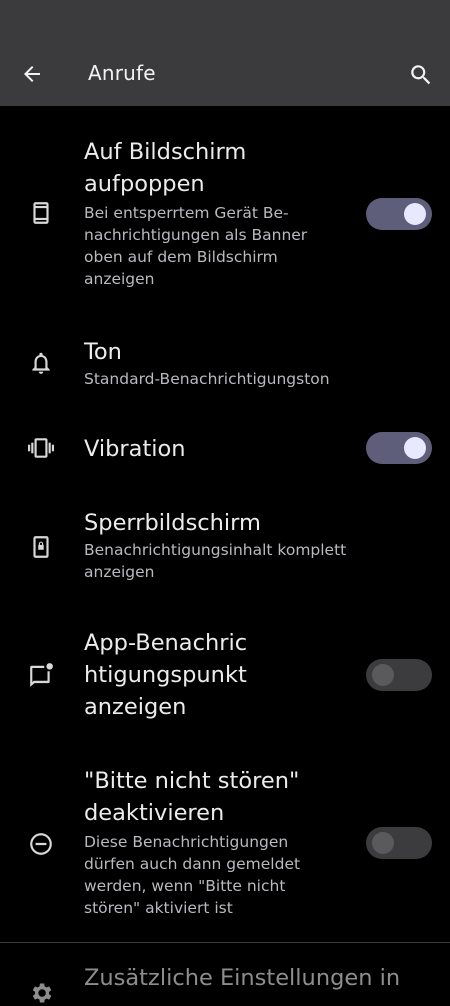  What do you see at coordinates (158, 908) in the screenshot?
I see `setting-summary-line: stören" aktiviert ist` at bounding box center [158, 908].